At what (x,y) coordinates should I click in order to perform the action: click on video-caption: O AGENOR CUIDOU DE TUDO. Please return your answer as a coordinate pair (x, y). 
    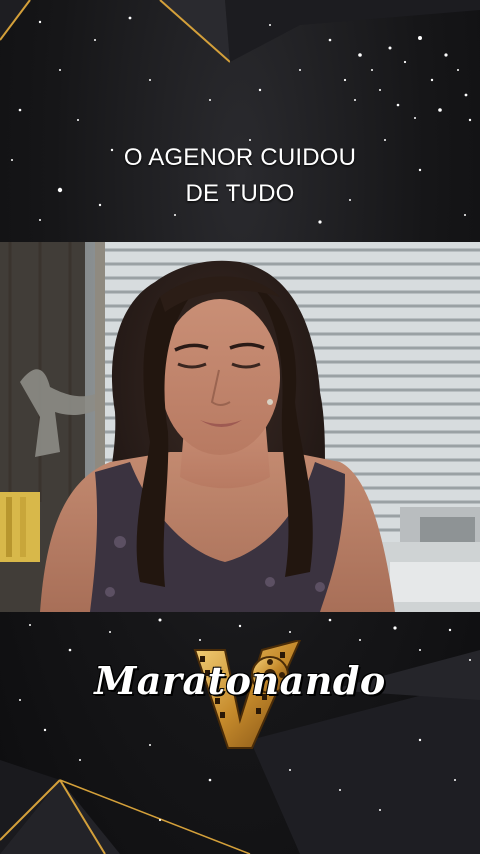
    Looking at the image, I should click on (240, 176).